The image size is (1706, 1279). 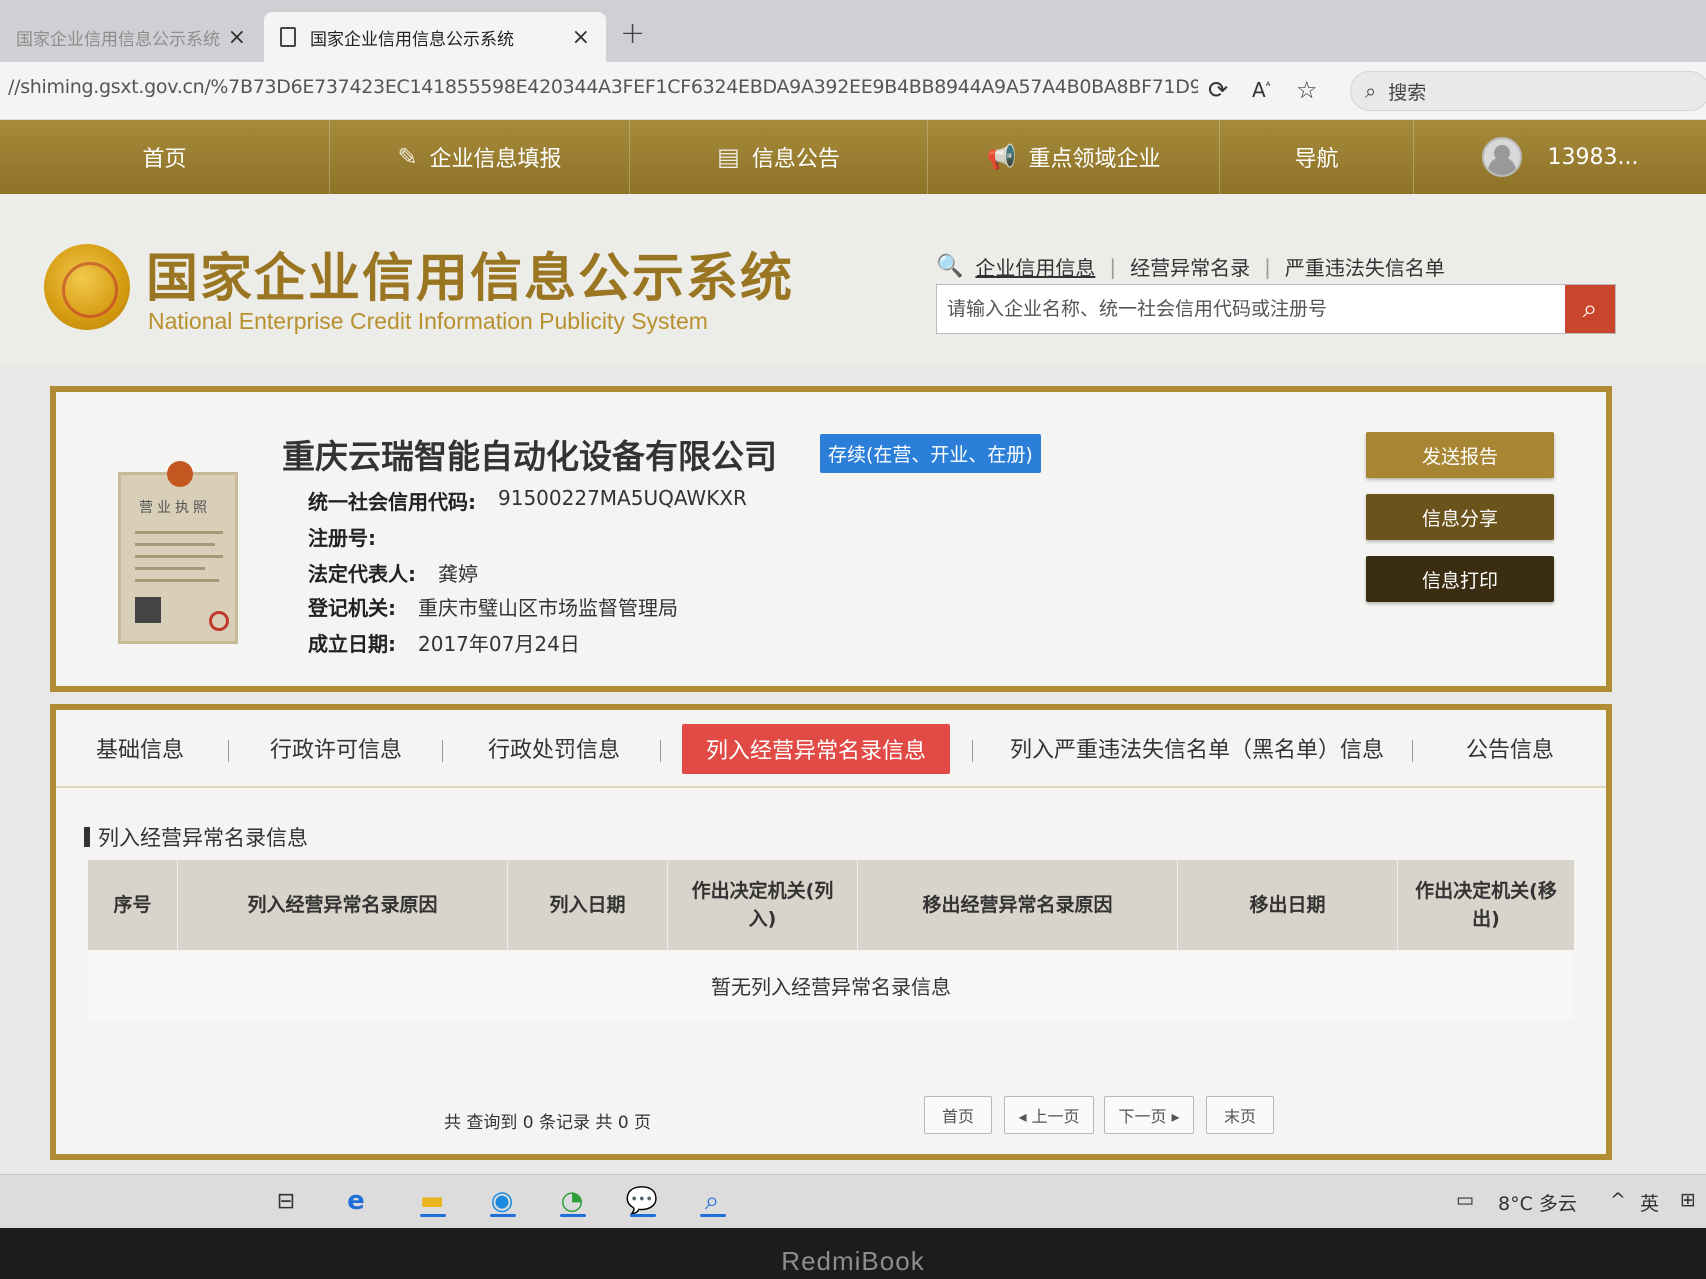 I want to click on refresh-icon: ⟳, so click(x=1218, y=90).